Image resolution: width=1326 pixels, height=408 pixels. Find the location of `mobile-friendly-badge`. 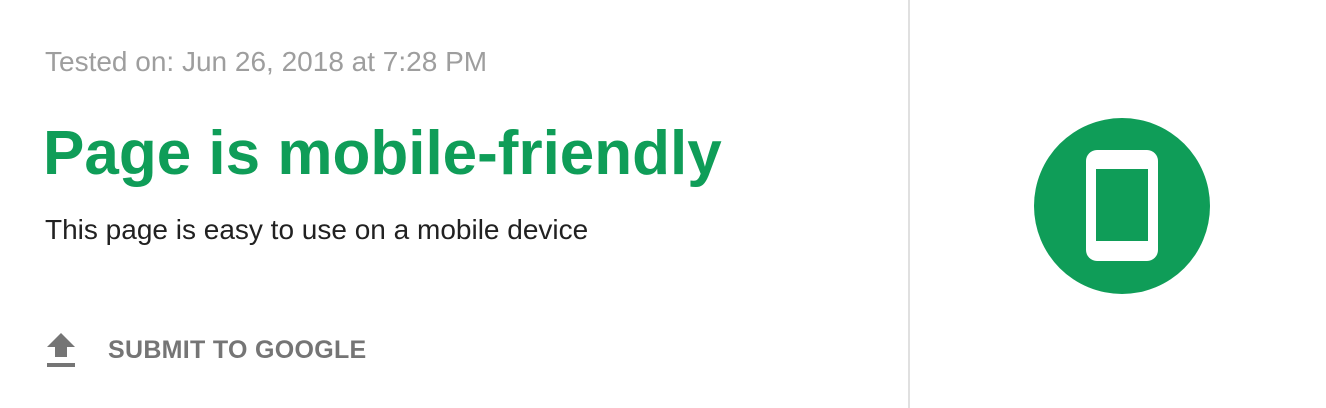

mobile-friendly-badge is located at coordinates (1122, 206).